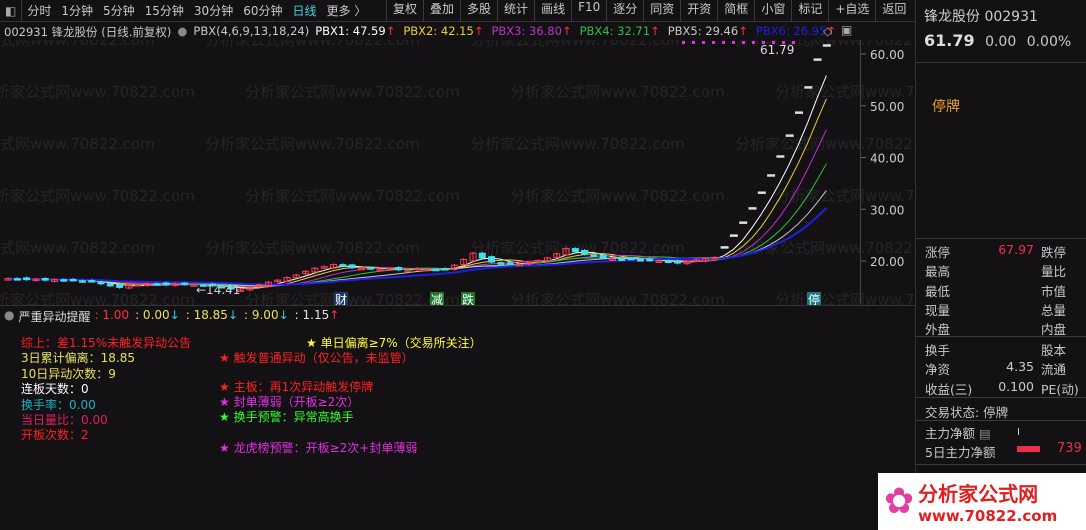 This screenshot has width=1086, height=530. I want to click on toolbar-button: 简框, so click(735, 11).